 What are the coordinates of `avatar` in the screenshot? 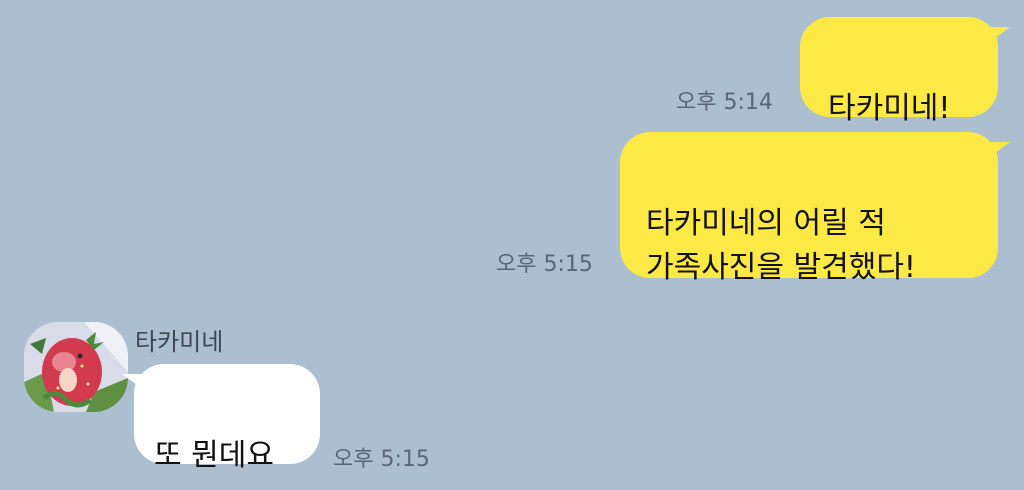 It's located at (76, 367).